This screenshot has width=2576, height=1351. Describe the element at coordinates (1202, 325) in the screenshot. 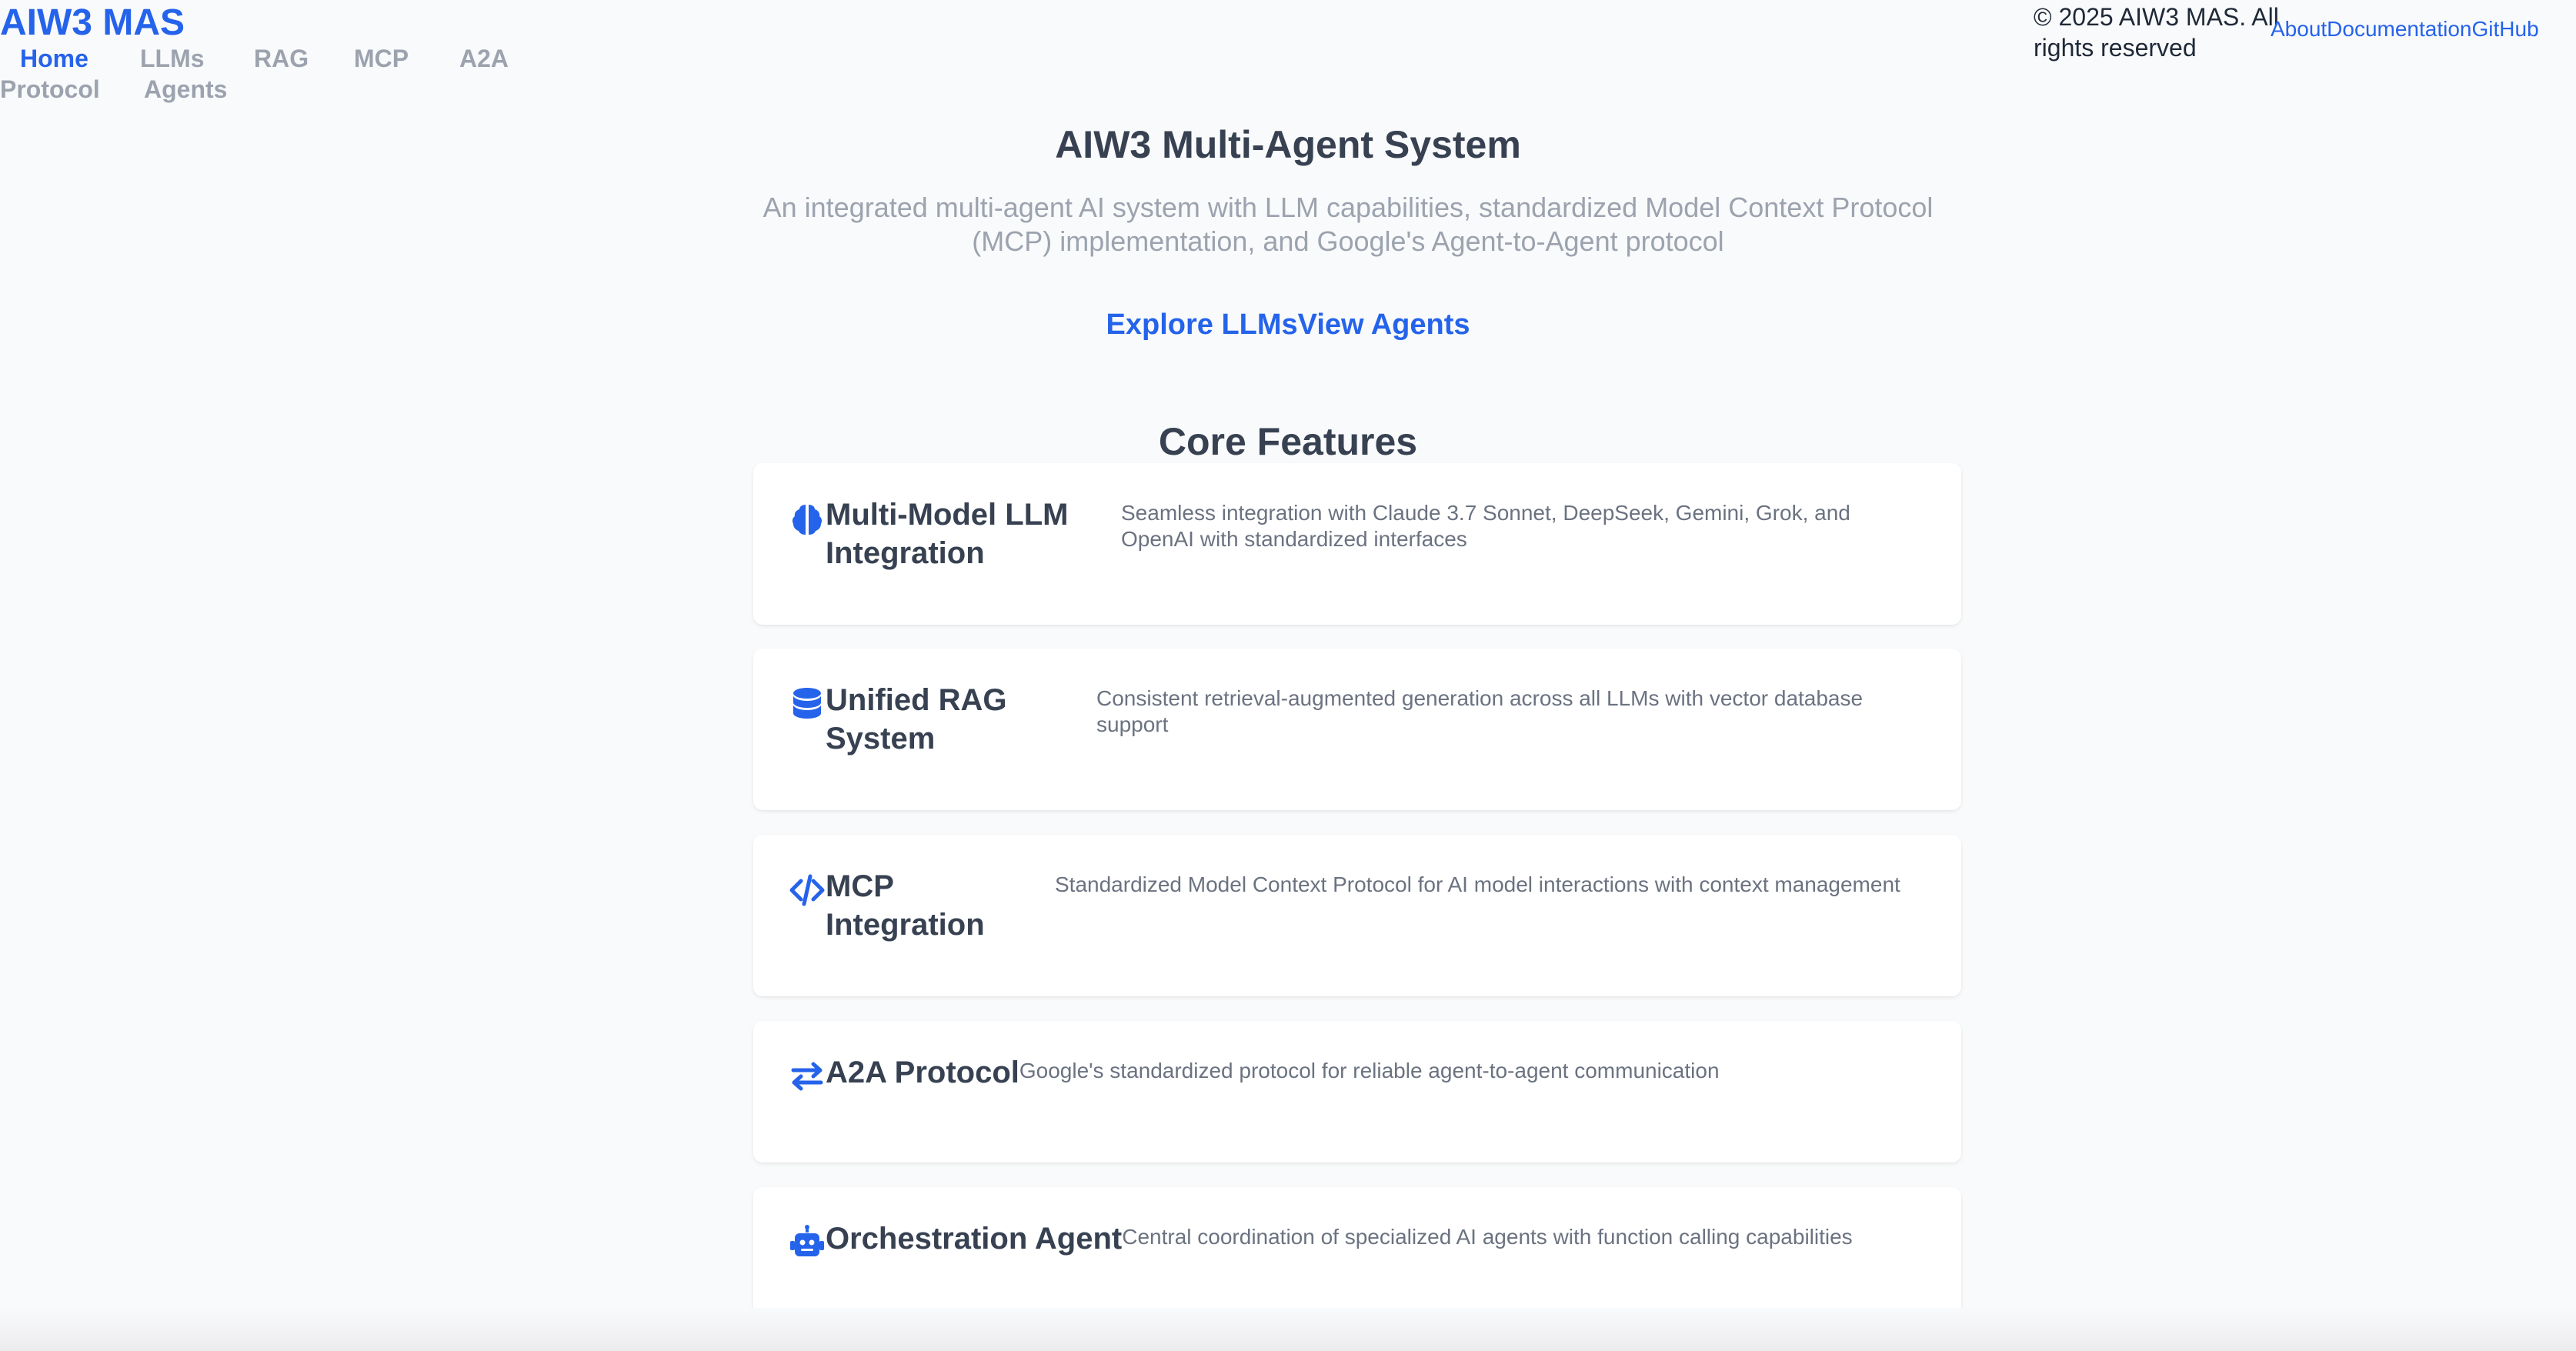

I see `explore-llms-link: Explore LLMs` at that location.